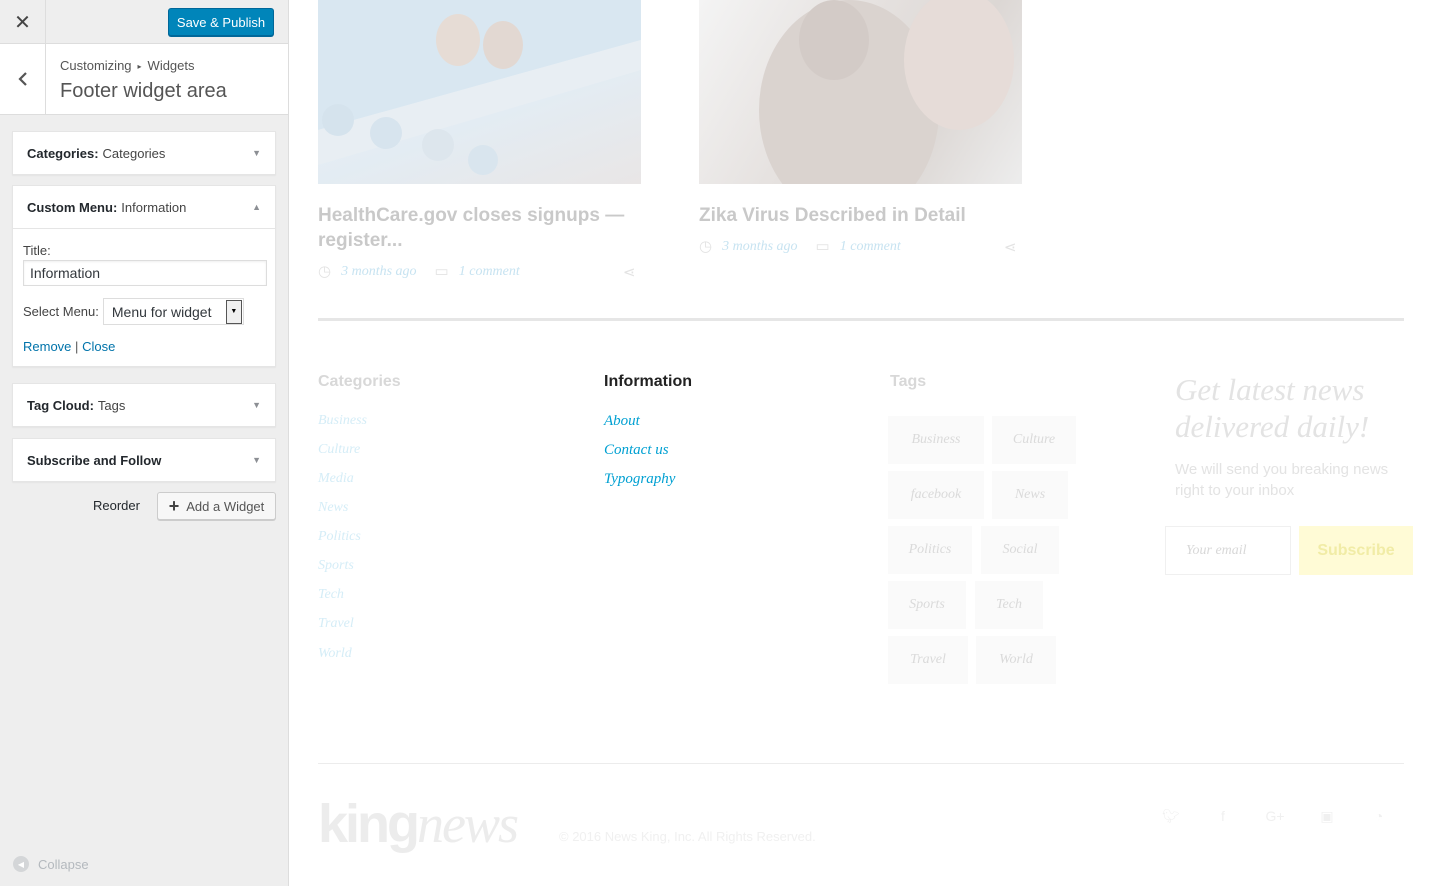 Image resolution: width=1433 pixels, height=886 pixels. Describe the element at coordinates (47, 346) in the screenshot. I see `remove-link: Remove` at that location.